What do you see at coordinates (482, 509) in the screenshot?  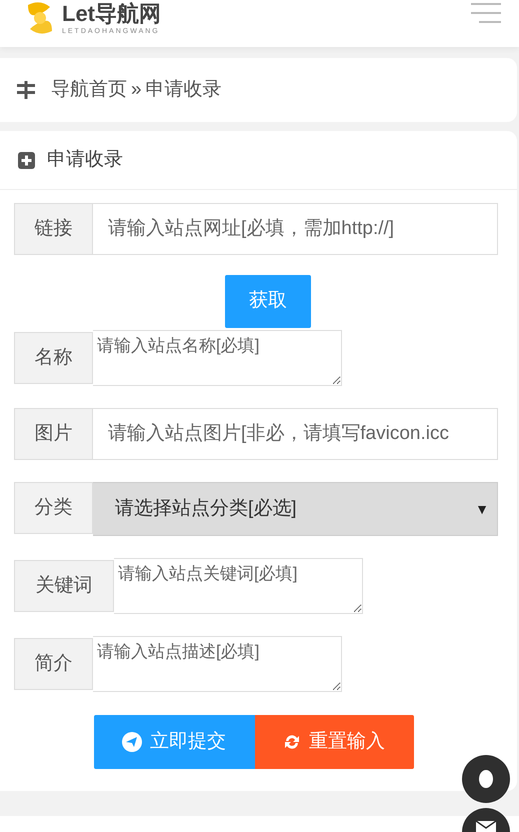 I see `dropdown-arrow-icon: ▼` at bounding box center [482, 509].